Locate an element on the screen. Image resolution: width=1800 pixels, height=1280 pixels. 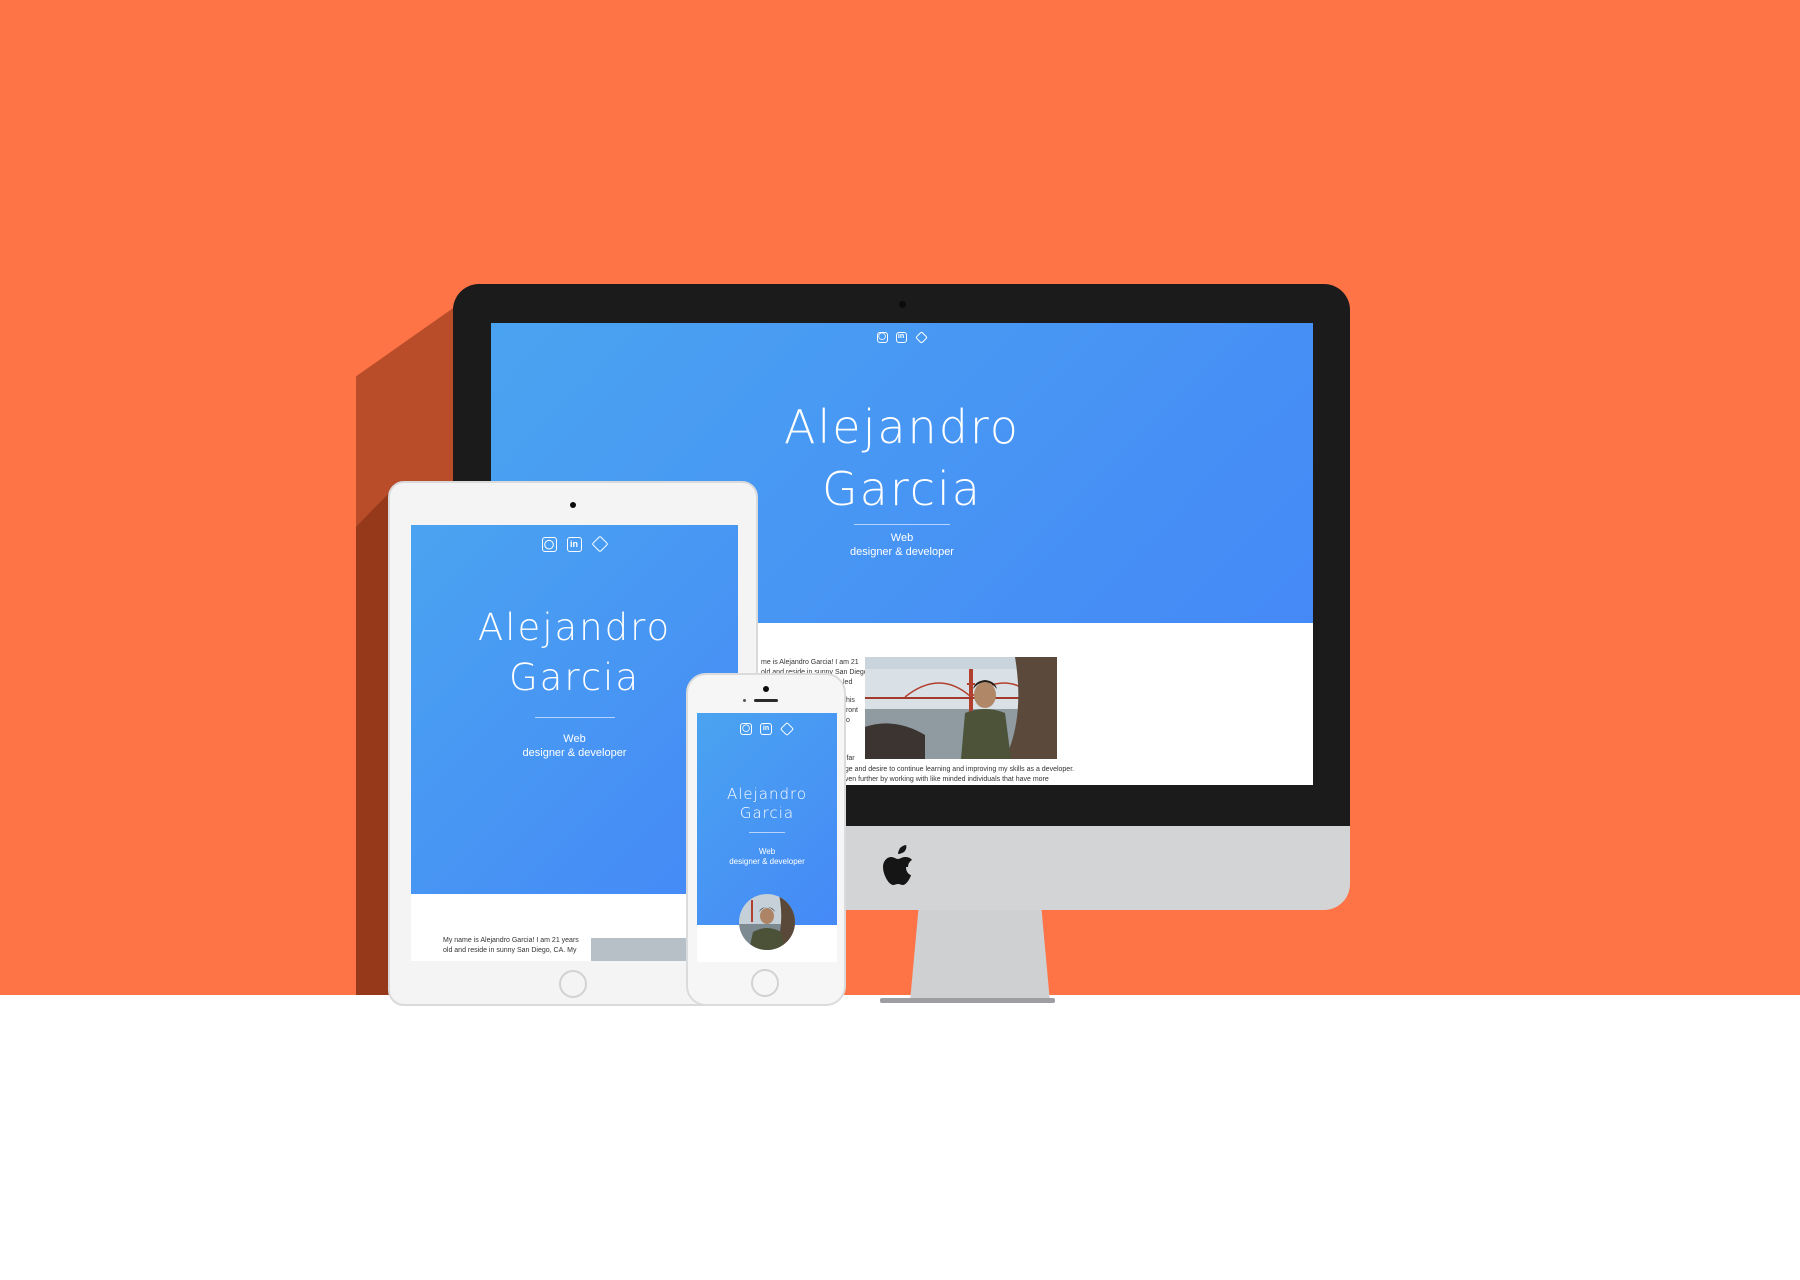
phone-site-name-line2: Garcia is located at coordinates (767, 813).